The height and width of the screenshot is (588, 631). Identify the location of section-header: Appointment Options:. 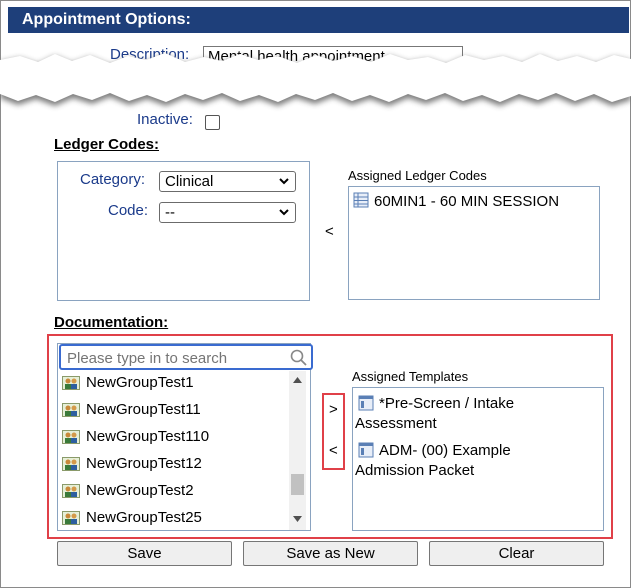
(318, 20).